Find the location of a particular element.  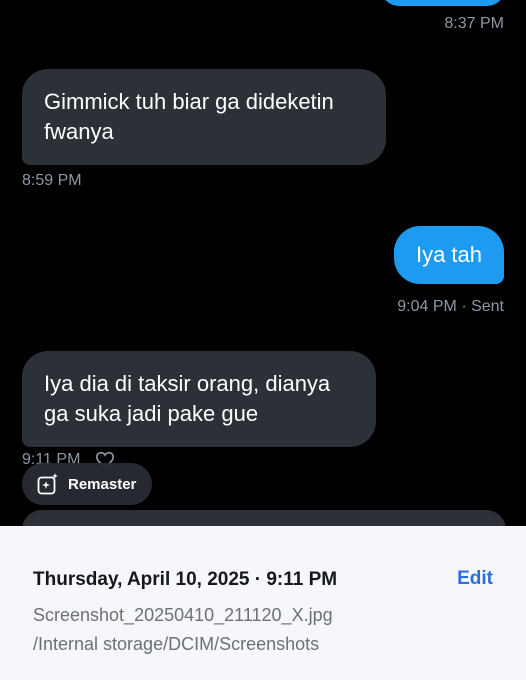

sparkle-image-icon is located at coordinates (47, 484).